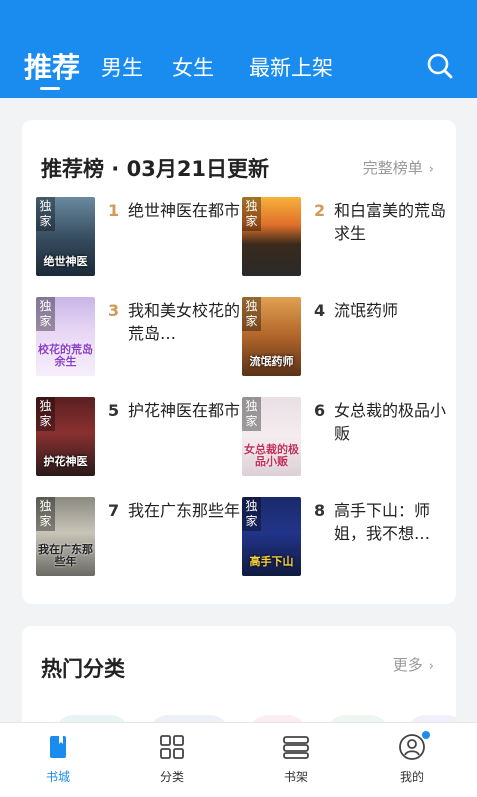 The height and width of the screenshot is (797, 477). What do you see at coordinates (155, 169) in the screenshot?
I see `ranking-title: 推荐榜 · 03月21日更新` at bounding box center [155, 169].